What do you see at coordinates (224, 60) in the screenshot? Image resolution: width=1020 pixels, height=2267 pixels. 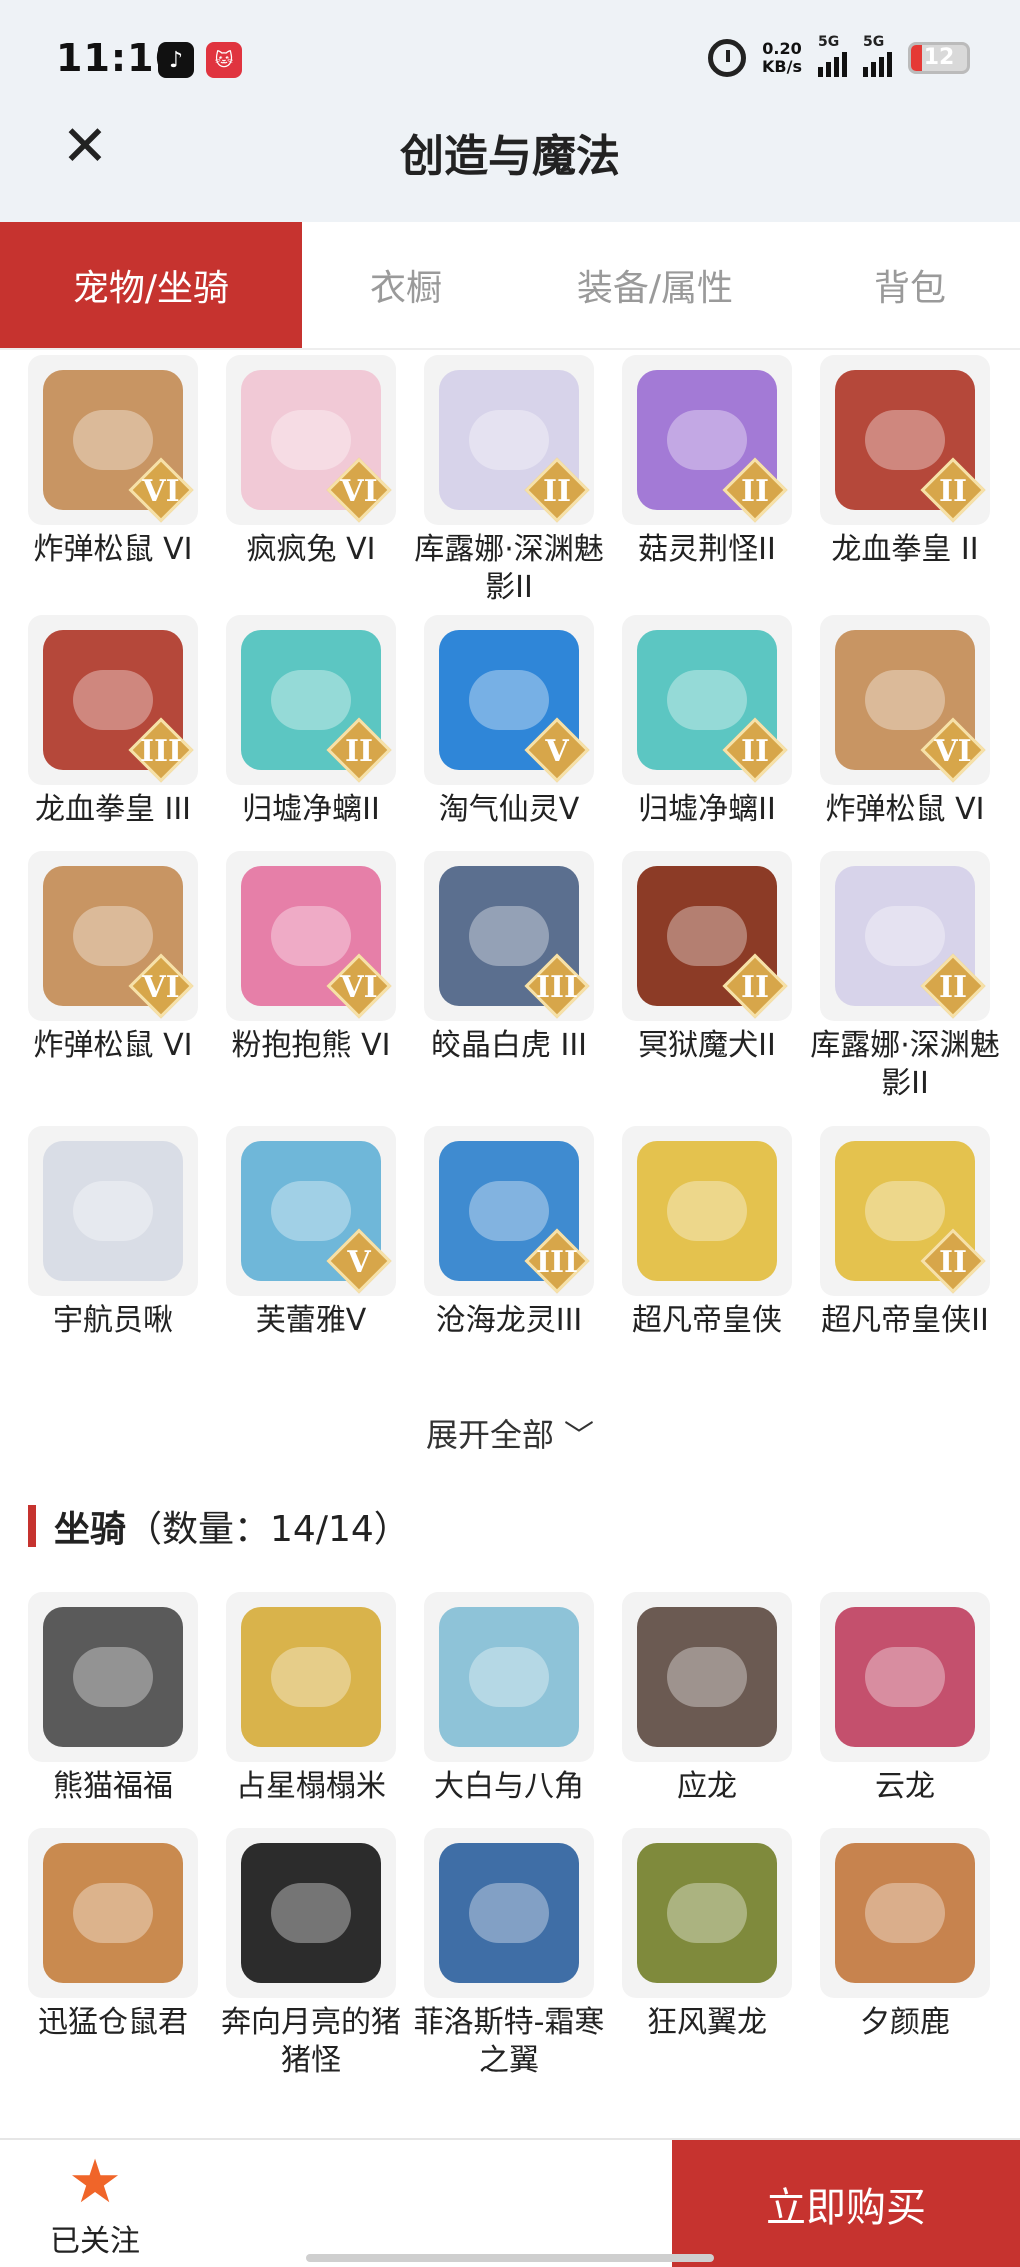 I see `tmall-icon: 🐱` at bounding box center [224, 60].